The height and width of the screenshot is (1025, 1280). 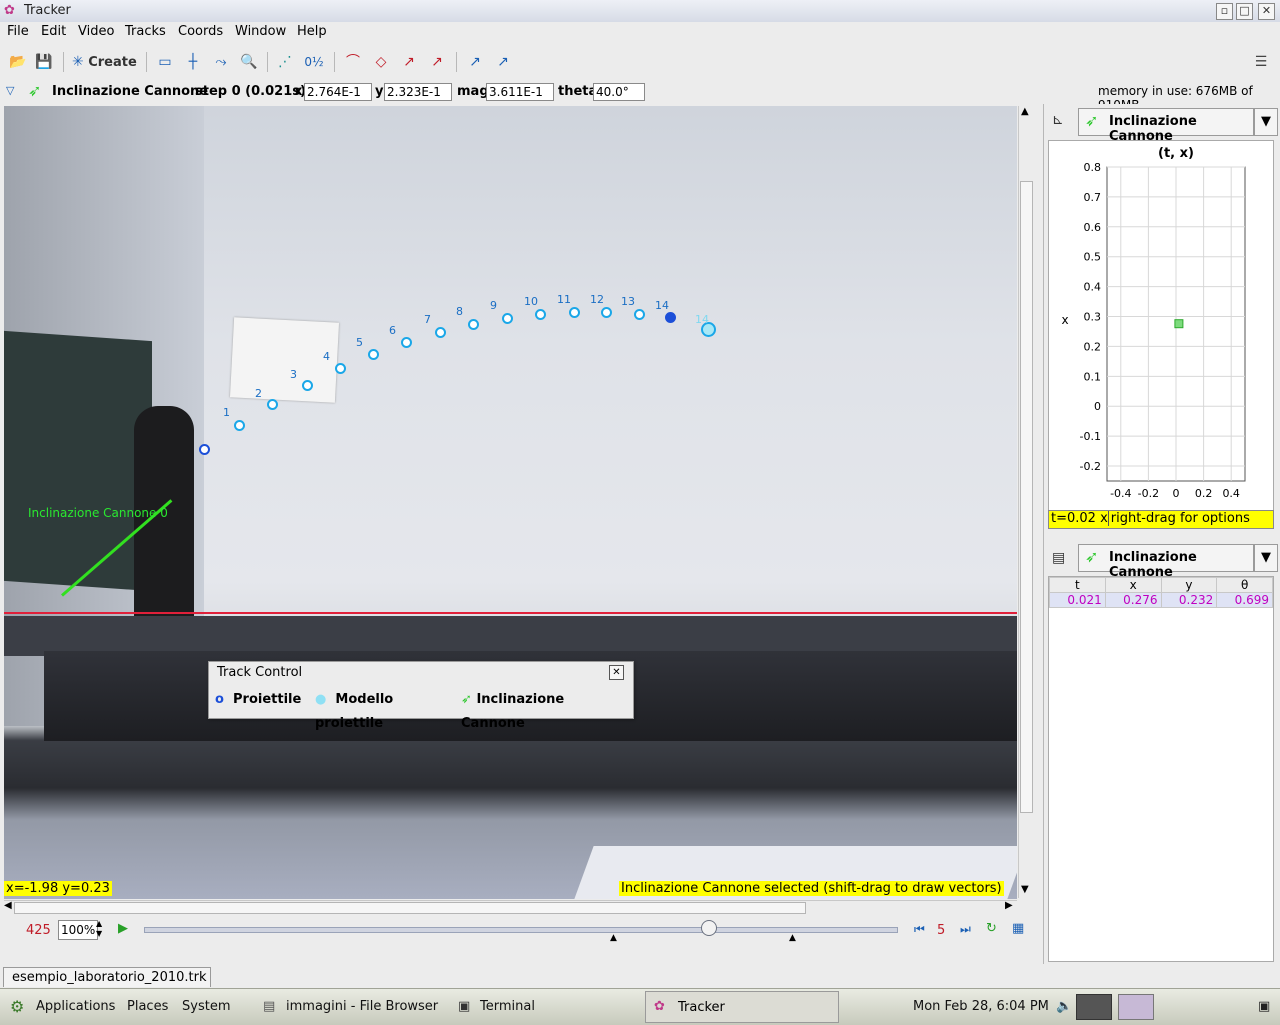 What do you see at coordinates (1058, 558) in the screenshot?
I see `table-view-icon: ▤` at bounding box center [1058, 558].